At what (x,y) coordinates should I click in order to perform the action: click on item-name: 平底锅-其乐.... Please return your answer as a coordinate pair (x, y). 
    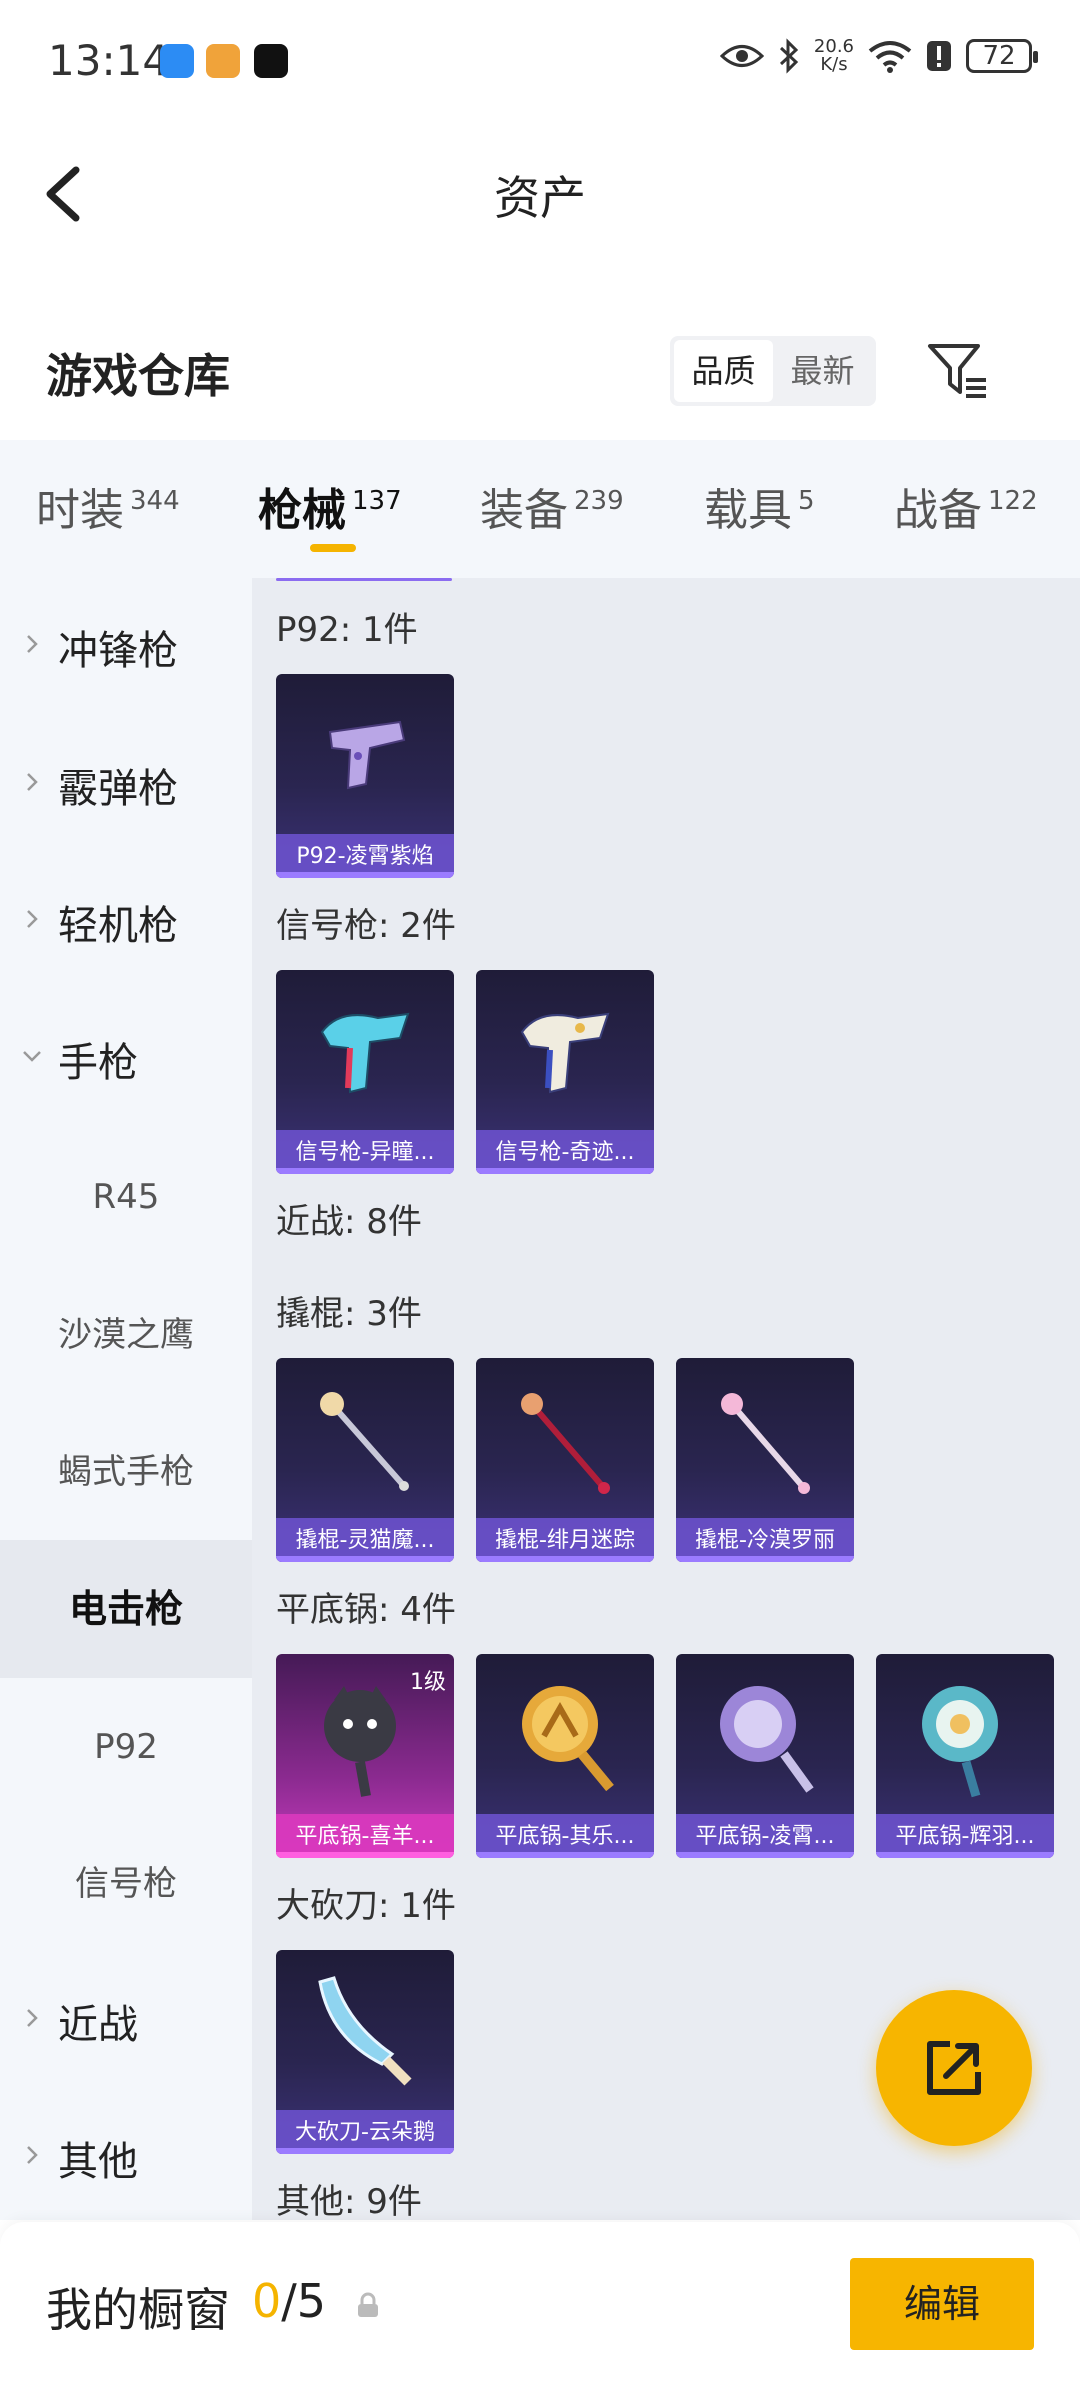
    Looking at the image, I should click on (565, 1836).